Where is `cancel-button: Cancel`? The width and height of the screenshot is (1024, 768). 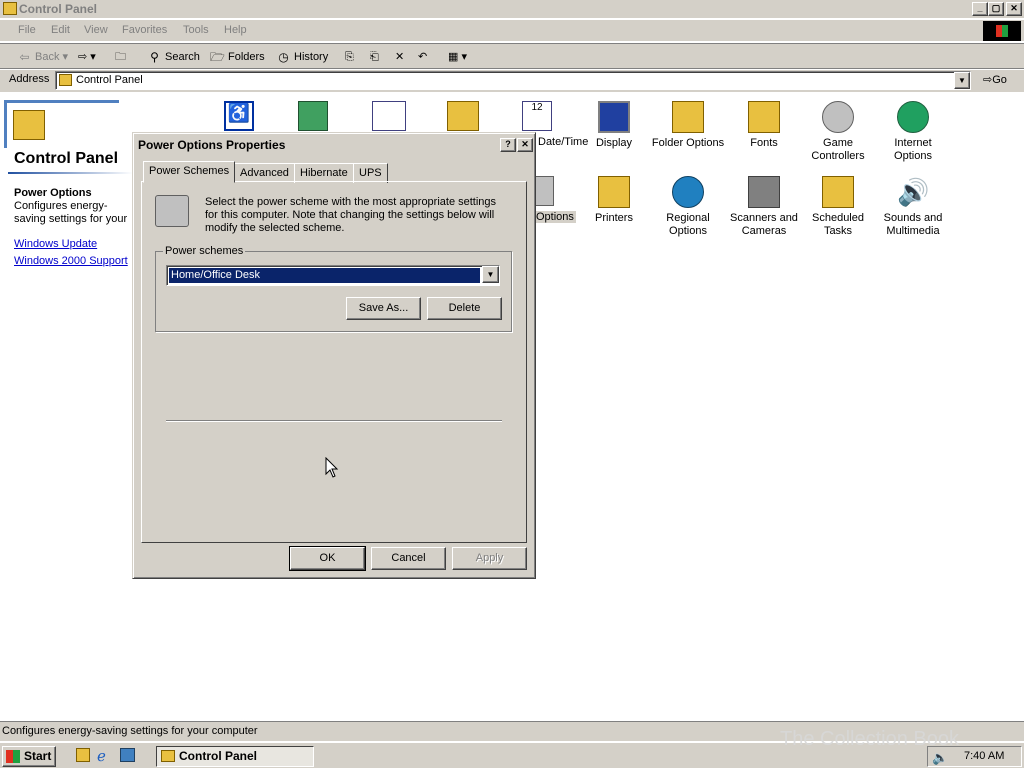
cancel-button: Cancel is located at coordinates (408, 558).